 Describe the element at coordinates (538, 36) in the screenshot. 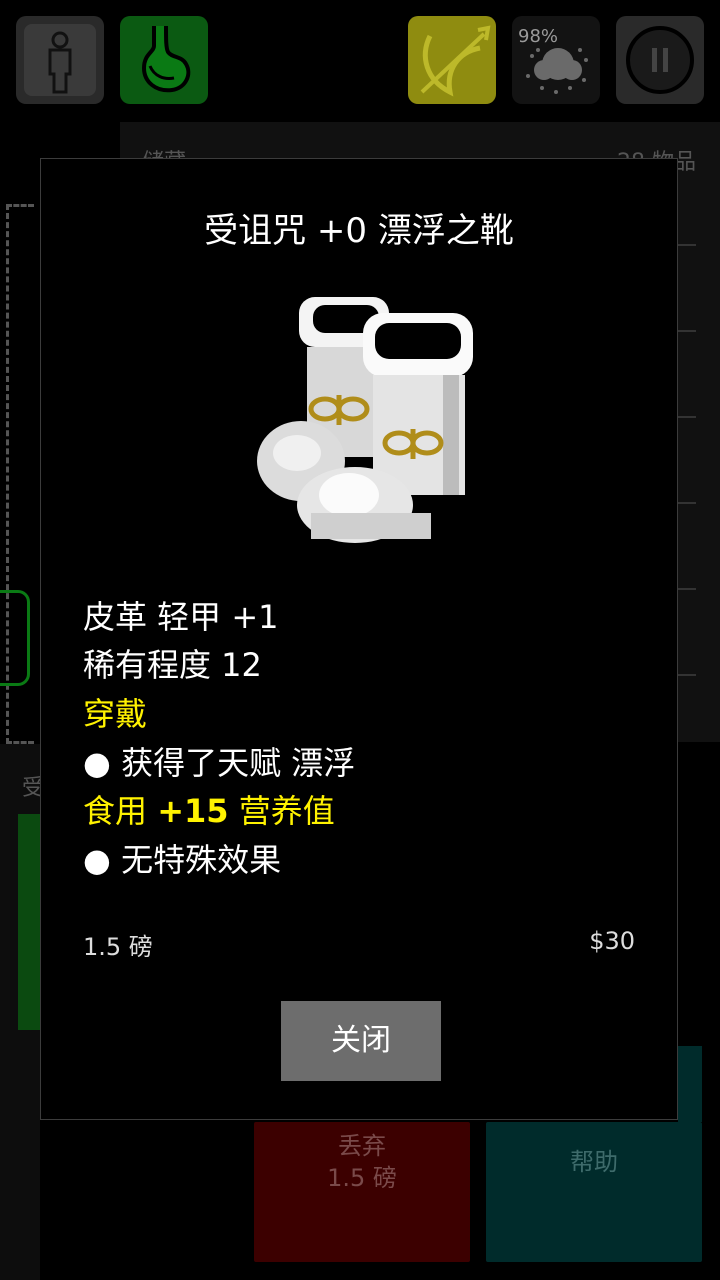

I see `weather-percent: 98%` at that location.